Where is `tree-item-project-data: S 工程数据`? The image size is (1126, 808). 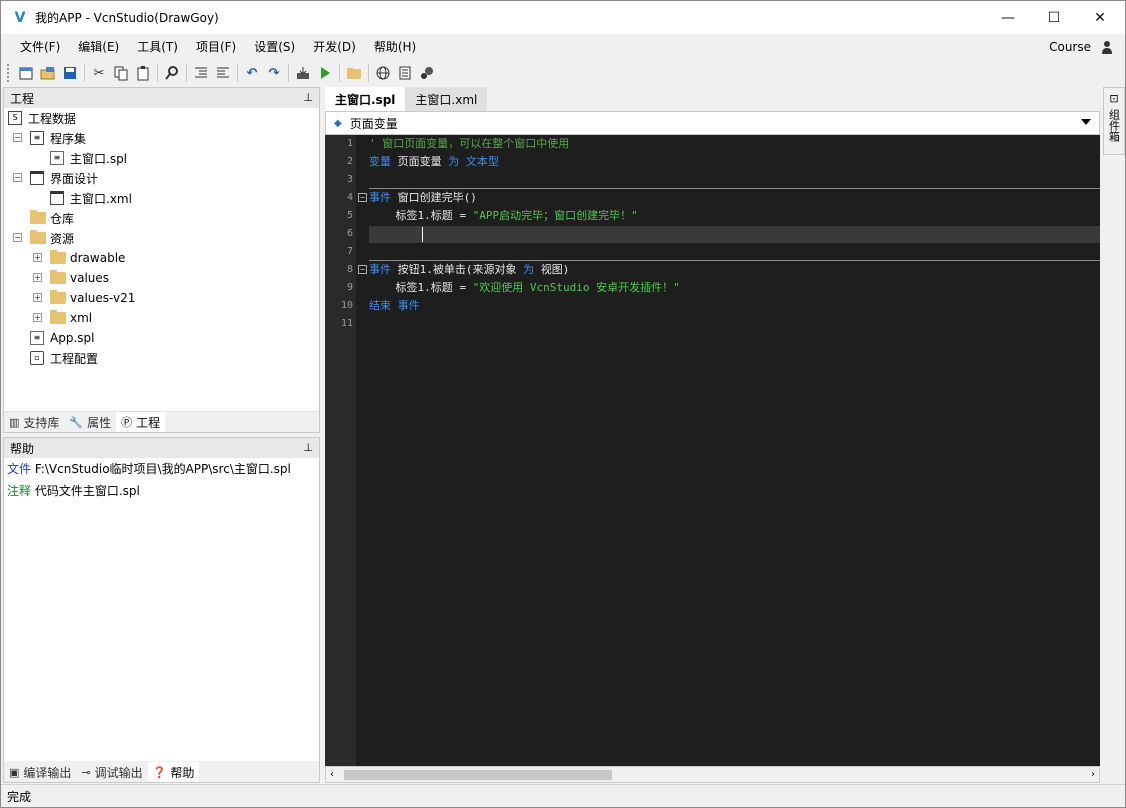 tree-item-project-data: S 工程数据 is located at coordinates (161, 118).